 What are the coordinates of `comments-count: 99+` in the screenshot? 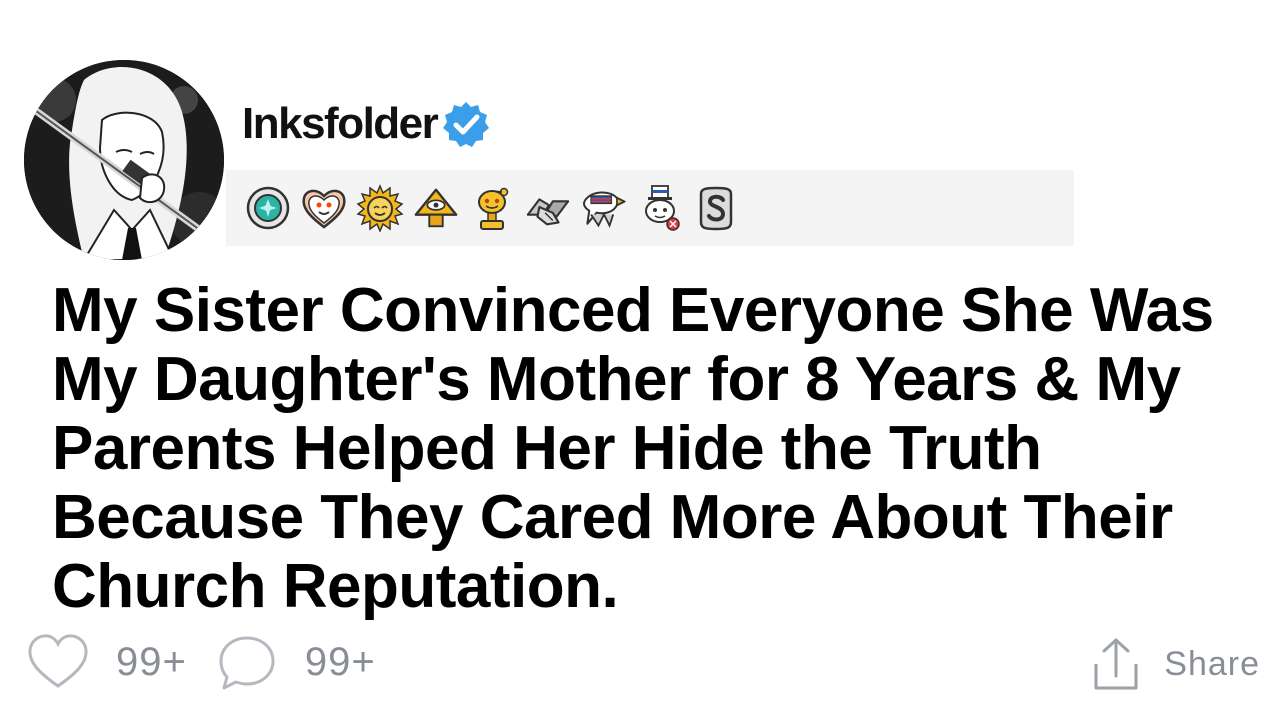 It's located at (340, 661).